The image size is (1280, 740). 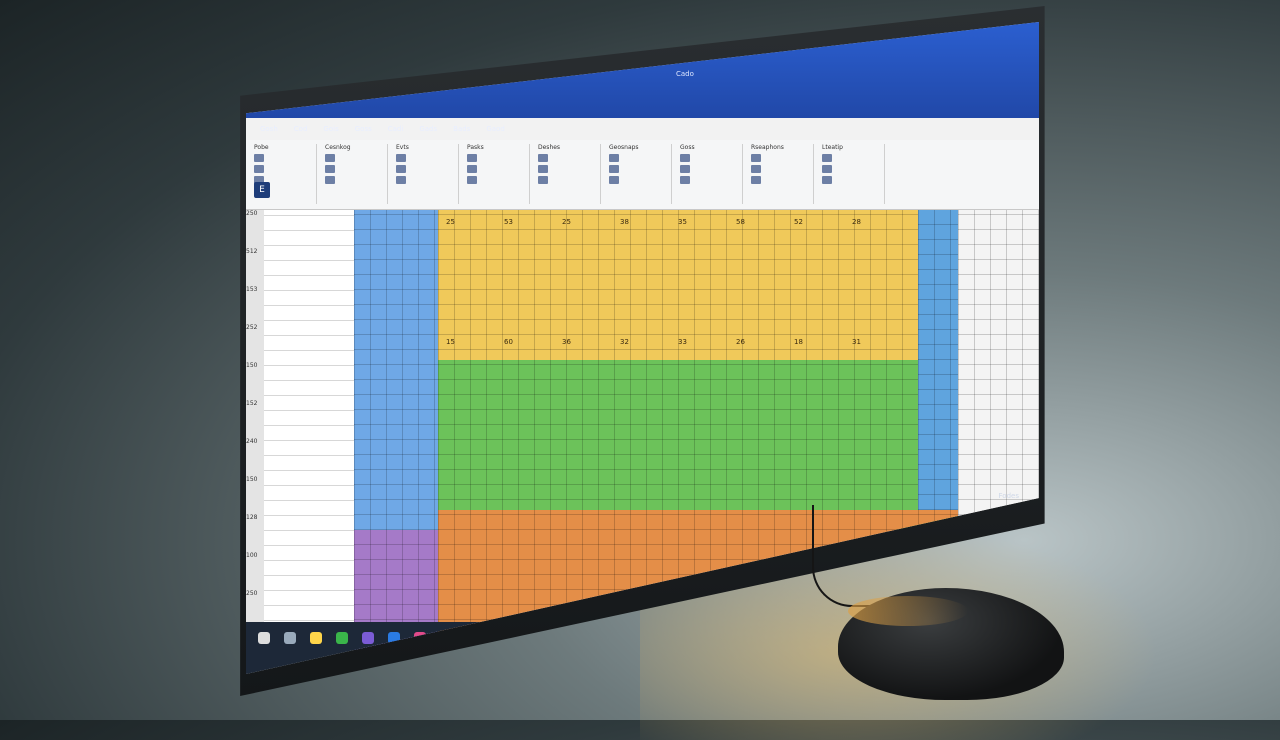 I want to click on cell-value: 60, so click(x=508, y=342).